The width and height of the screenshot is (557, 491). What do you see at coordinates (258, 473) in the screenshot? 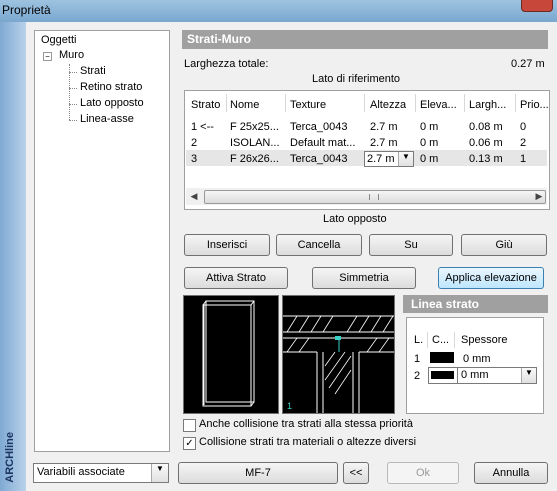
I see `mf7-button: MF-7` at bounding box center [258, 473].